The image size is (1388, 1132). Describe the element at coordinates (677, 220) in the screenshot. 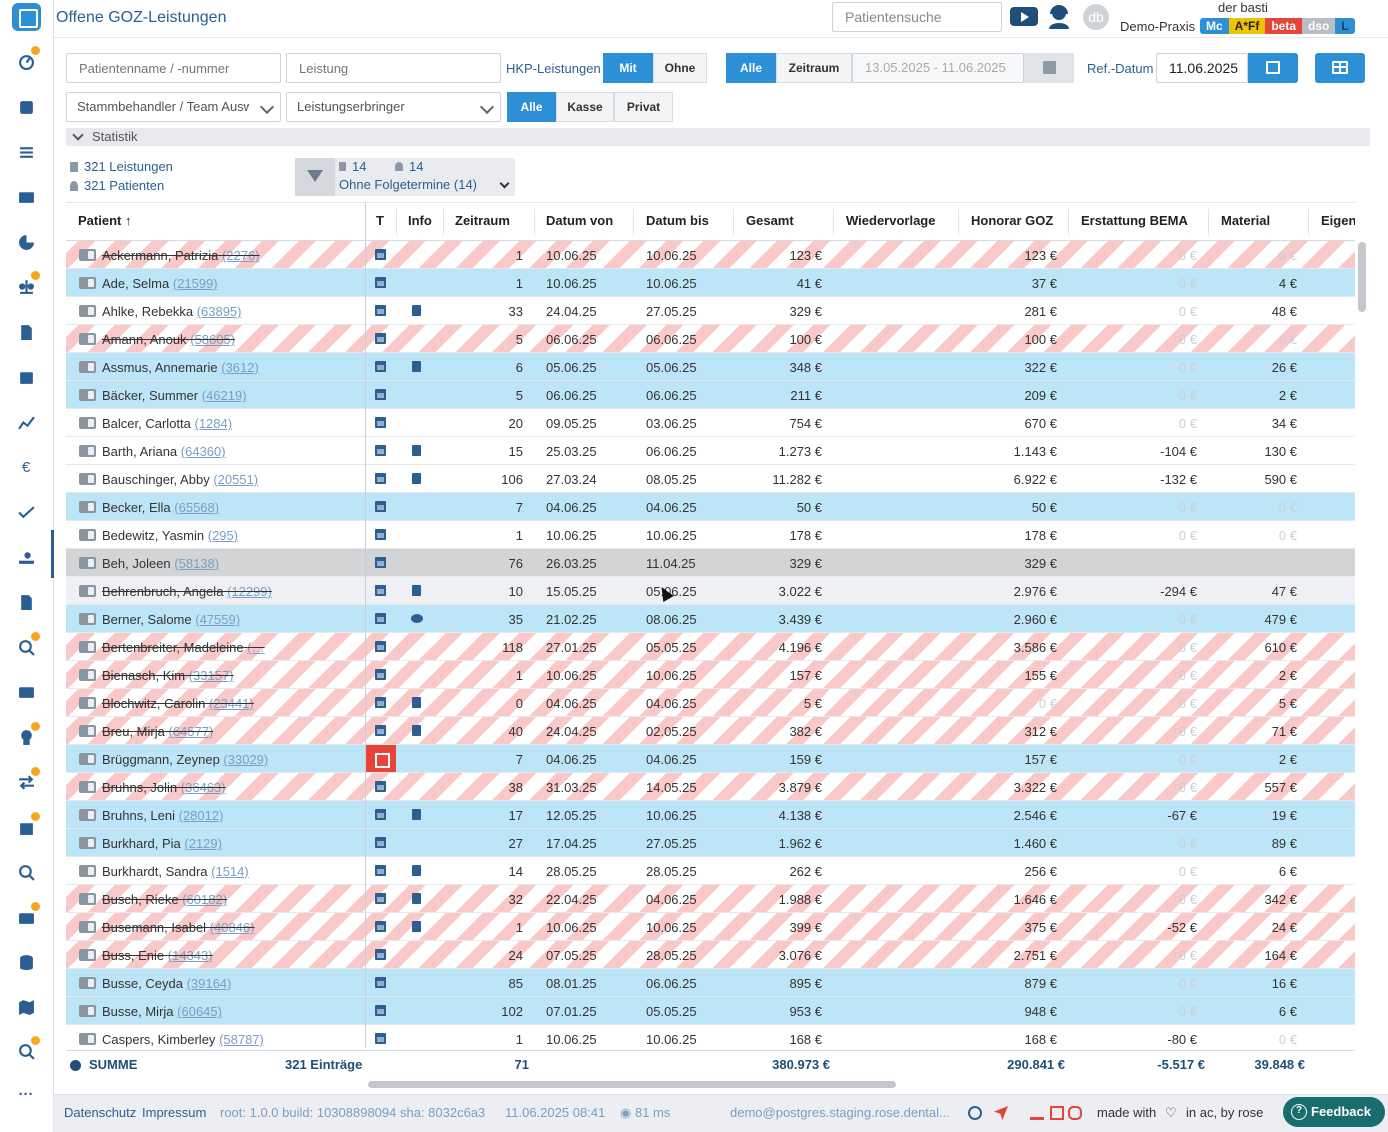

I see `col-datum-bis: Datum bis` at that location.